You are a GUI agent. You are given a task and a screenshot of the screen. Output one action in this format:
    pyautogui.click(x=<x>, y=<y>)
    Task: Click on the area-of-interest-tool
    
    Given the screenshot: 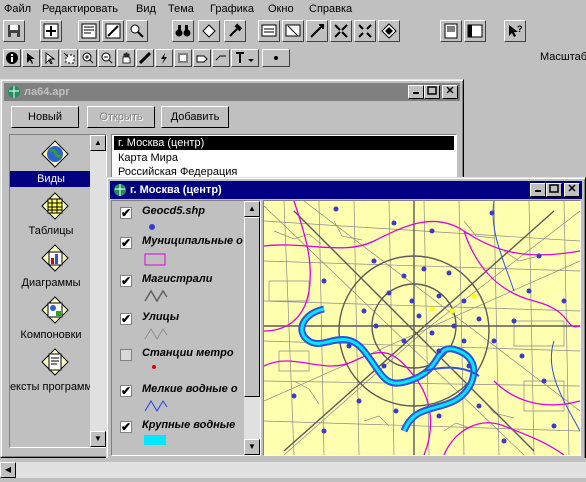 What is the action you would take?
    pyautogui.click(x=183, y=58)
    